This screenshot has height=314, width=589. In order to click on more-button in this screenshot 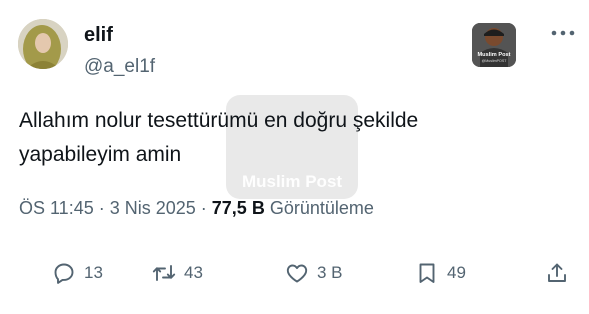, I will do `click(563, 32)`.